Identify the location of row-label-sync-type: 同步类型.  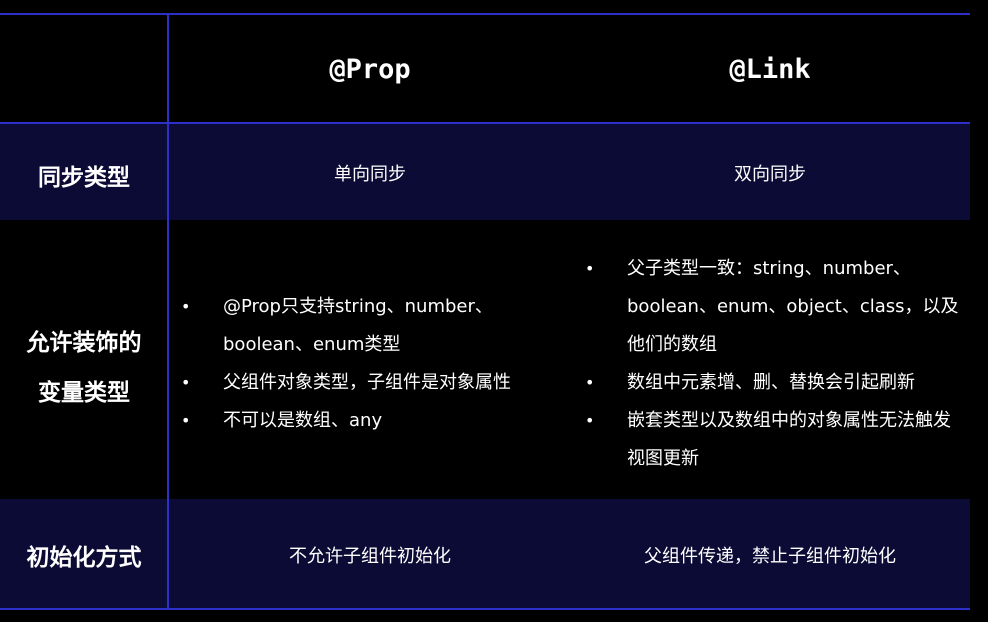
(84, 178).